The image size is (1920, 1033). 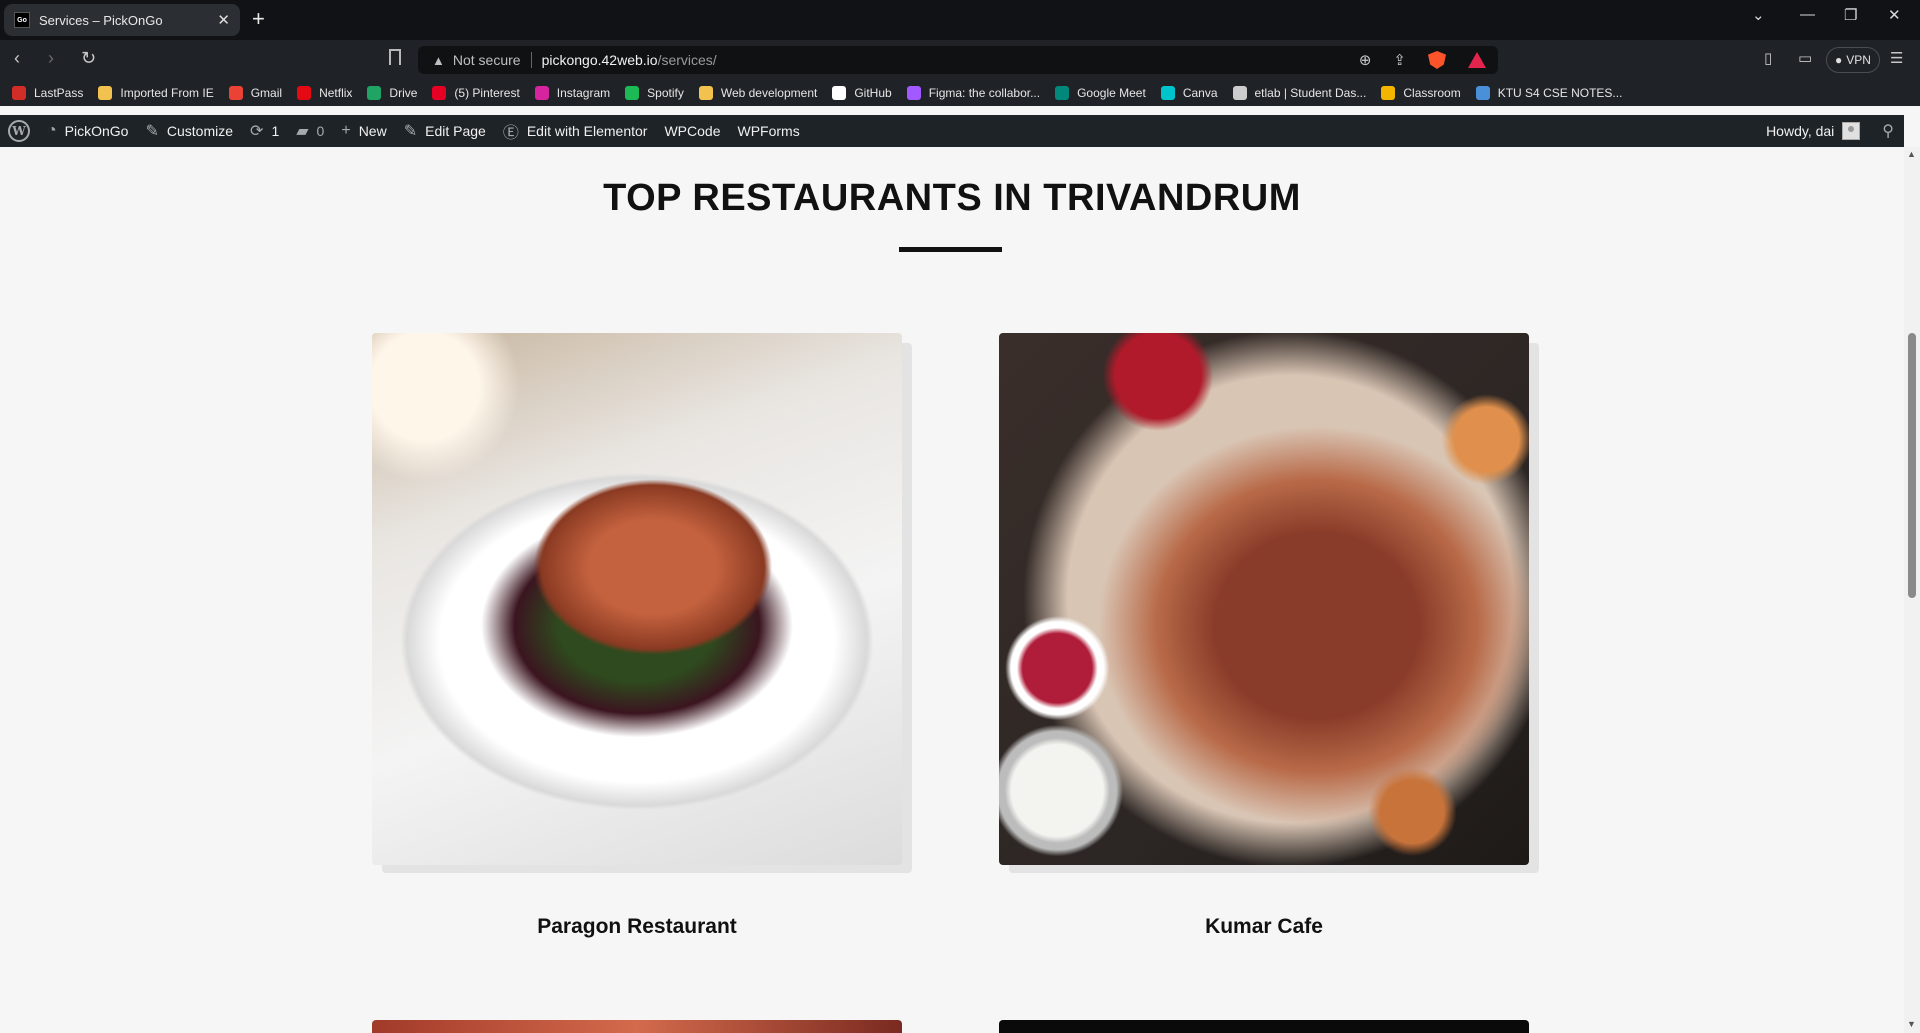 What do you see at coordinates (59, 93) in the screenshot?
I see `bookmark-label: LastPass` at bounding box center [59, 93].